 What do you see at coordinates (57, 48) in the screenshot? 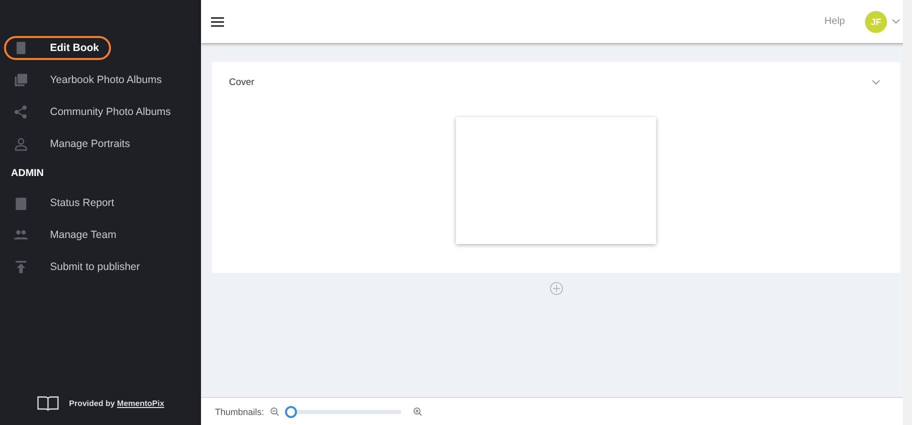
I see `nav-item: Edit Book` at bounding box center [57, 48].